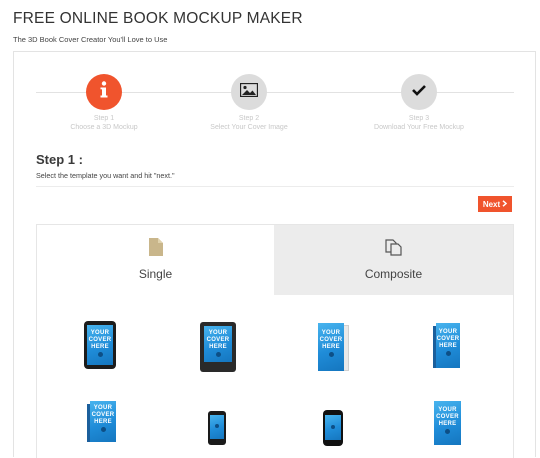 Image resolution: width=540 pixels, height=458 pixels. I want to click on tab-single: Single, so click(155, 260).